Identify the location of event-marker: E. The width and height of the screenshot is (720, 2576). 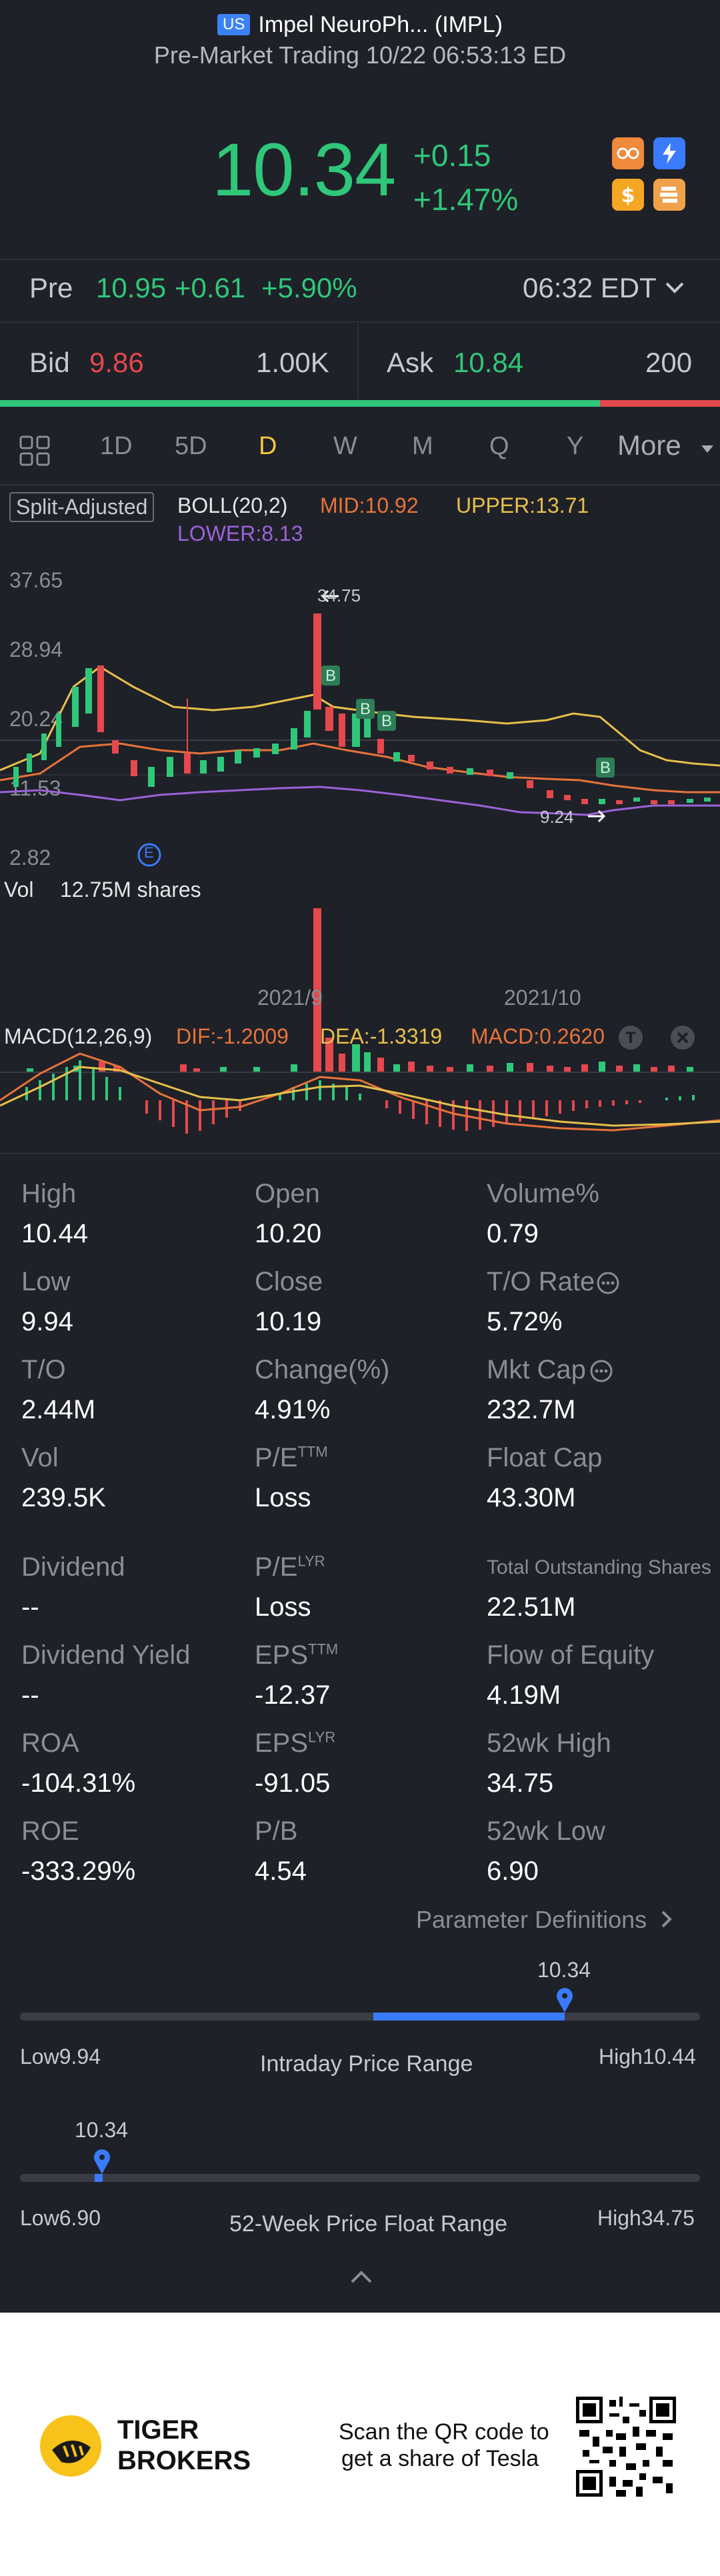
(149, 852).